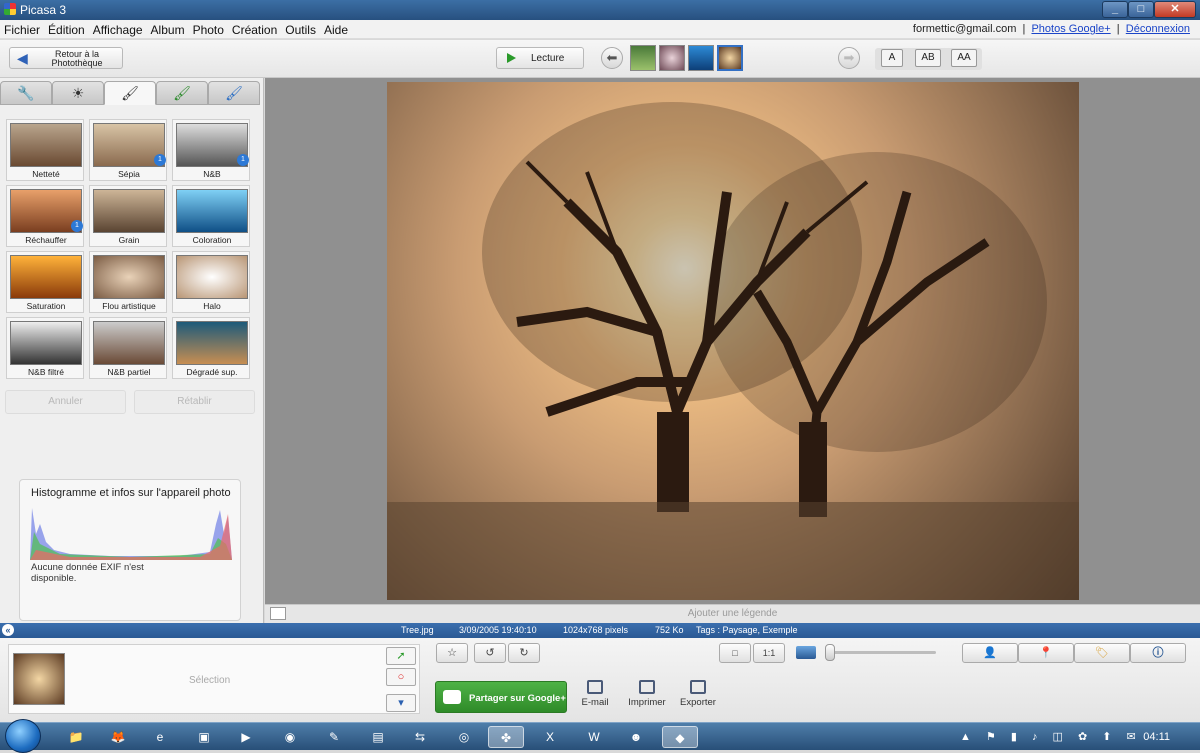 The height and width of the screenshot is (753, 1200). What do you see at coordinates (830, 652) in the screenshot?
I see `zoom-slider-handle` at bounding box center [830, 652].